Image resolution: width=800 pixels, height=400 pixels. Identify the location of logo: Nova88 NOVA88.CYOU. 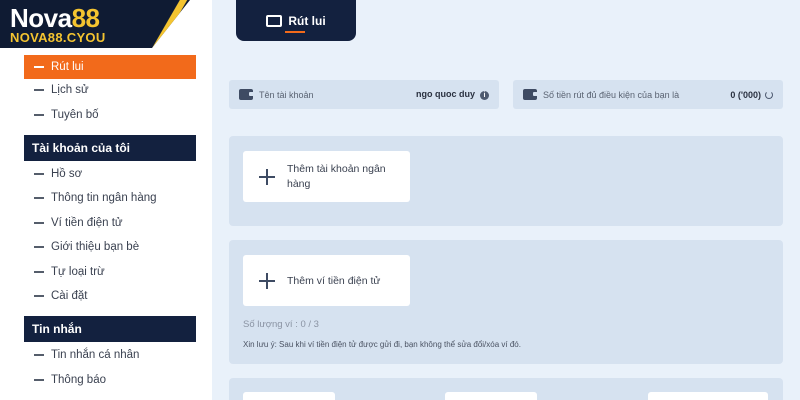
(95, 24).